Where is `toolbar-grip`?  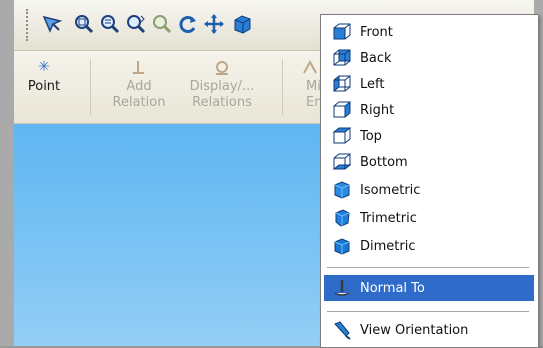
toolbar-grip is located at coordinates (29, 25).